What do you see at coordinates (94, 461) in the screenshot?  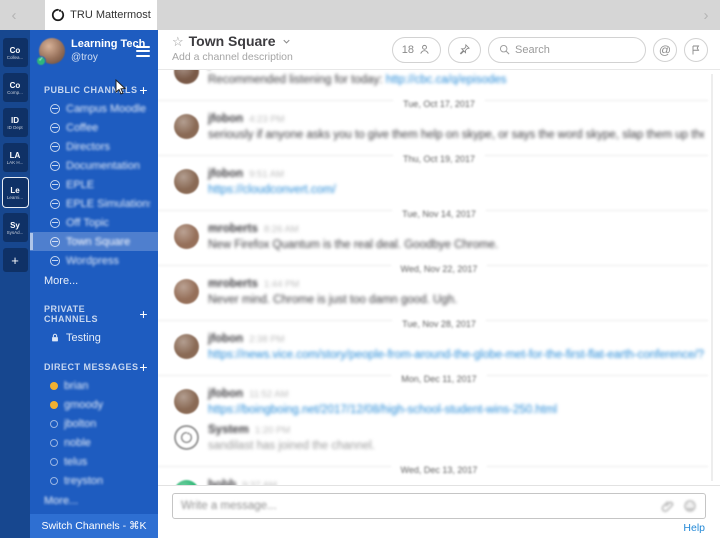 I see `dm-item: telus` at bounding box center [94, 461].